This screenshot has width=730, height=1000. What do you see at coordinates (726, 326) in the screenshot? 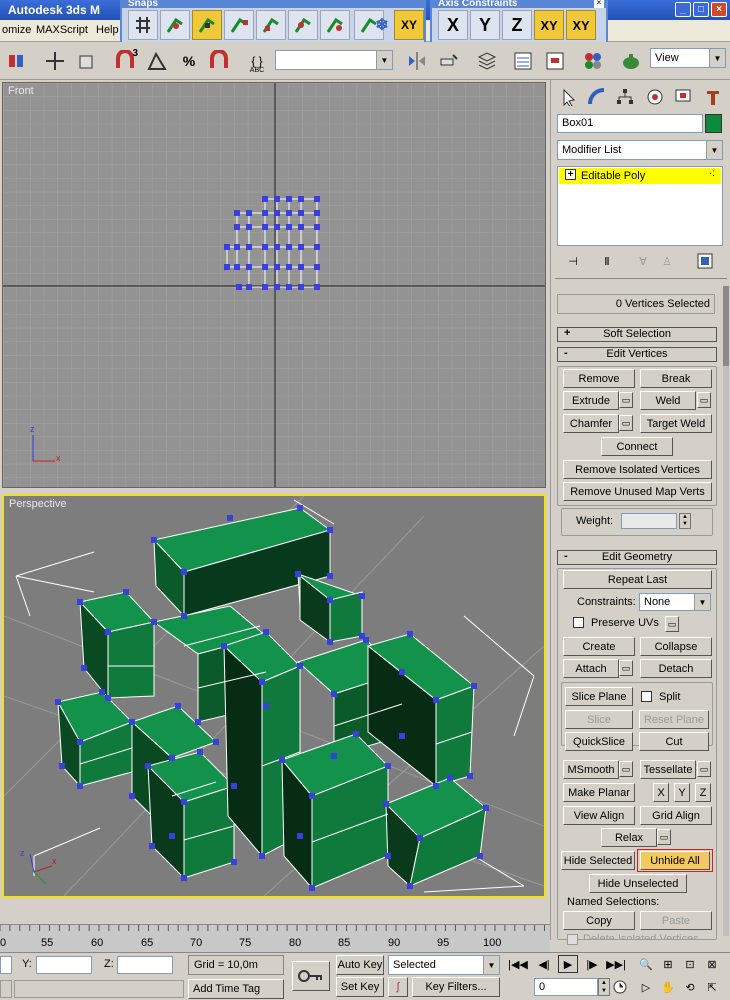
I see `scrollbar-thumb` at bounding box center [726, 326].